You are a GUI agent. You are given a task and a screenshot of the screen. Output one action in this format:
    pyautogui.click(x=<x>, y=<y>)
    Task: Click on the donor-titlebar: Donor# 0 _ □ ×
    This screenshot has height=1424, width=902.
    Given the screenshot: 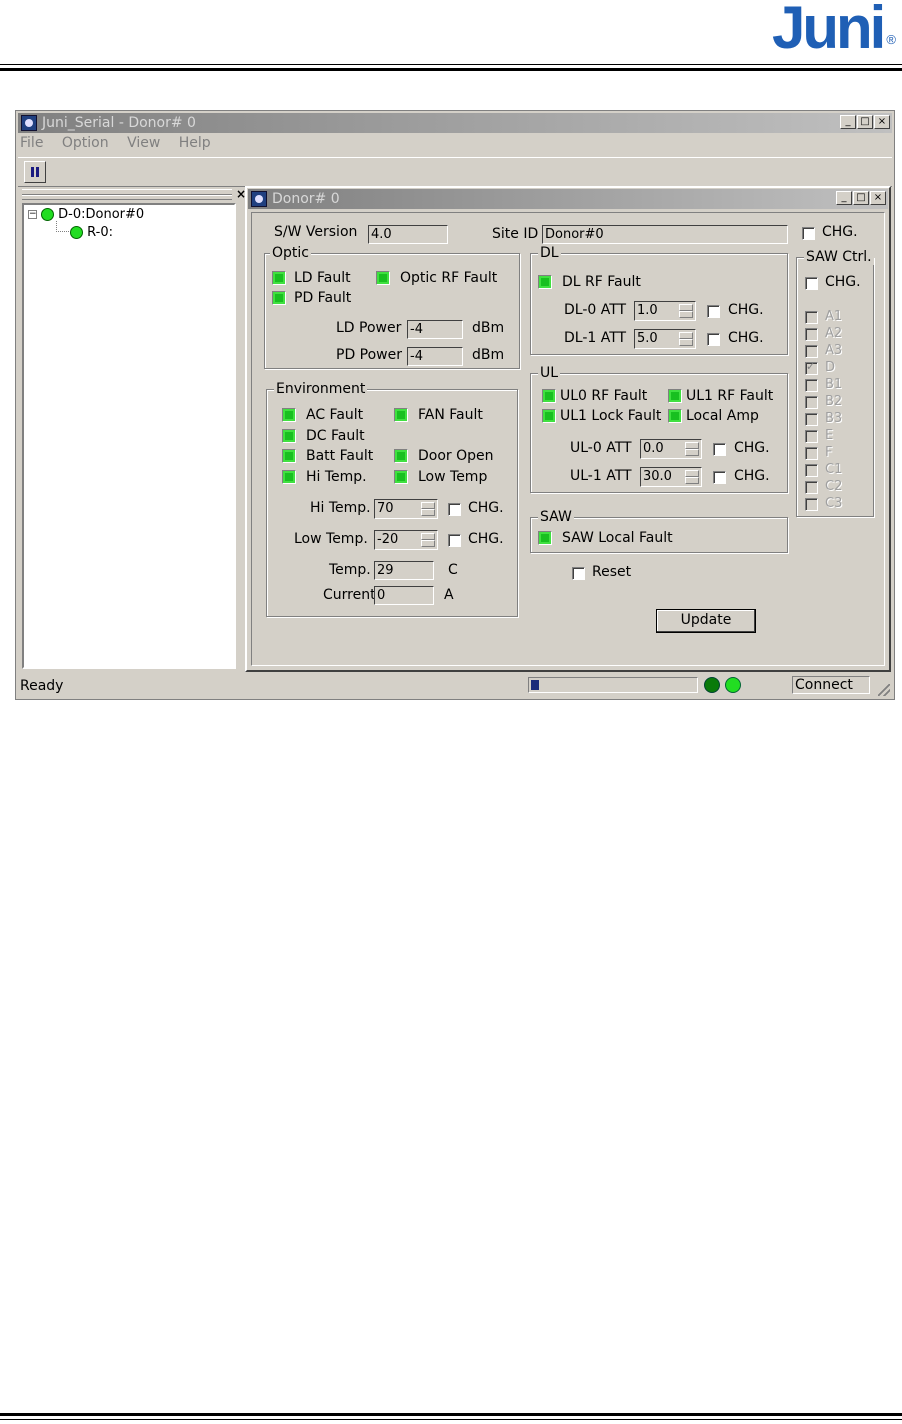 What is the action you would take?
    pyautogui.click(x=568, y=199)
    